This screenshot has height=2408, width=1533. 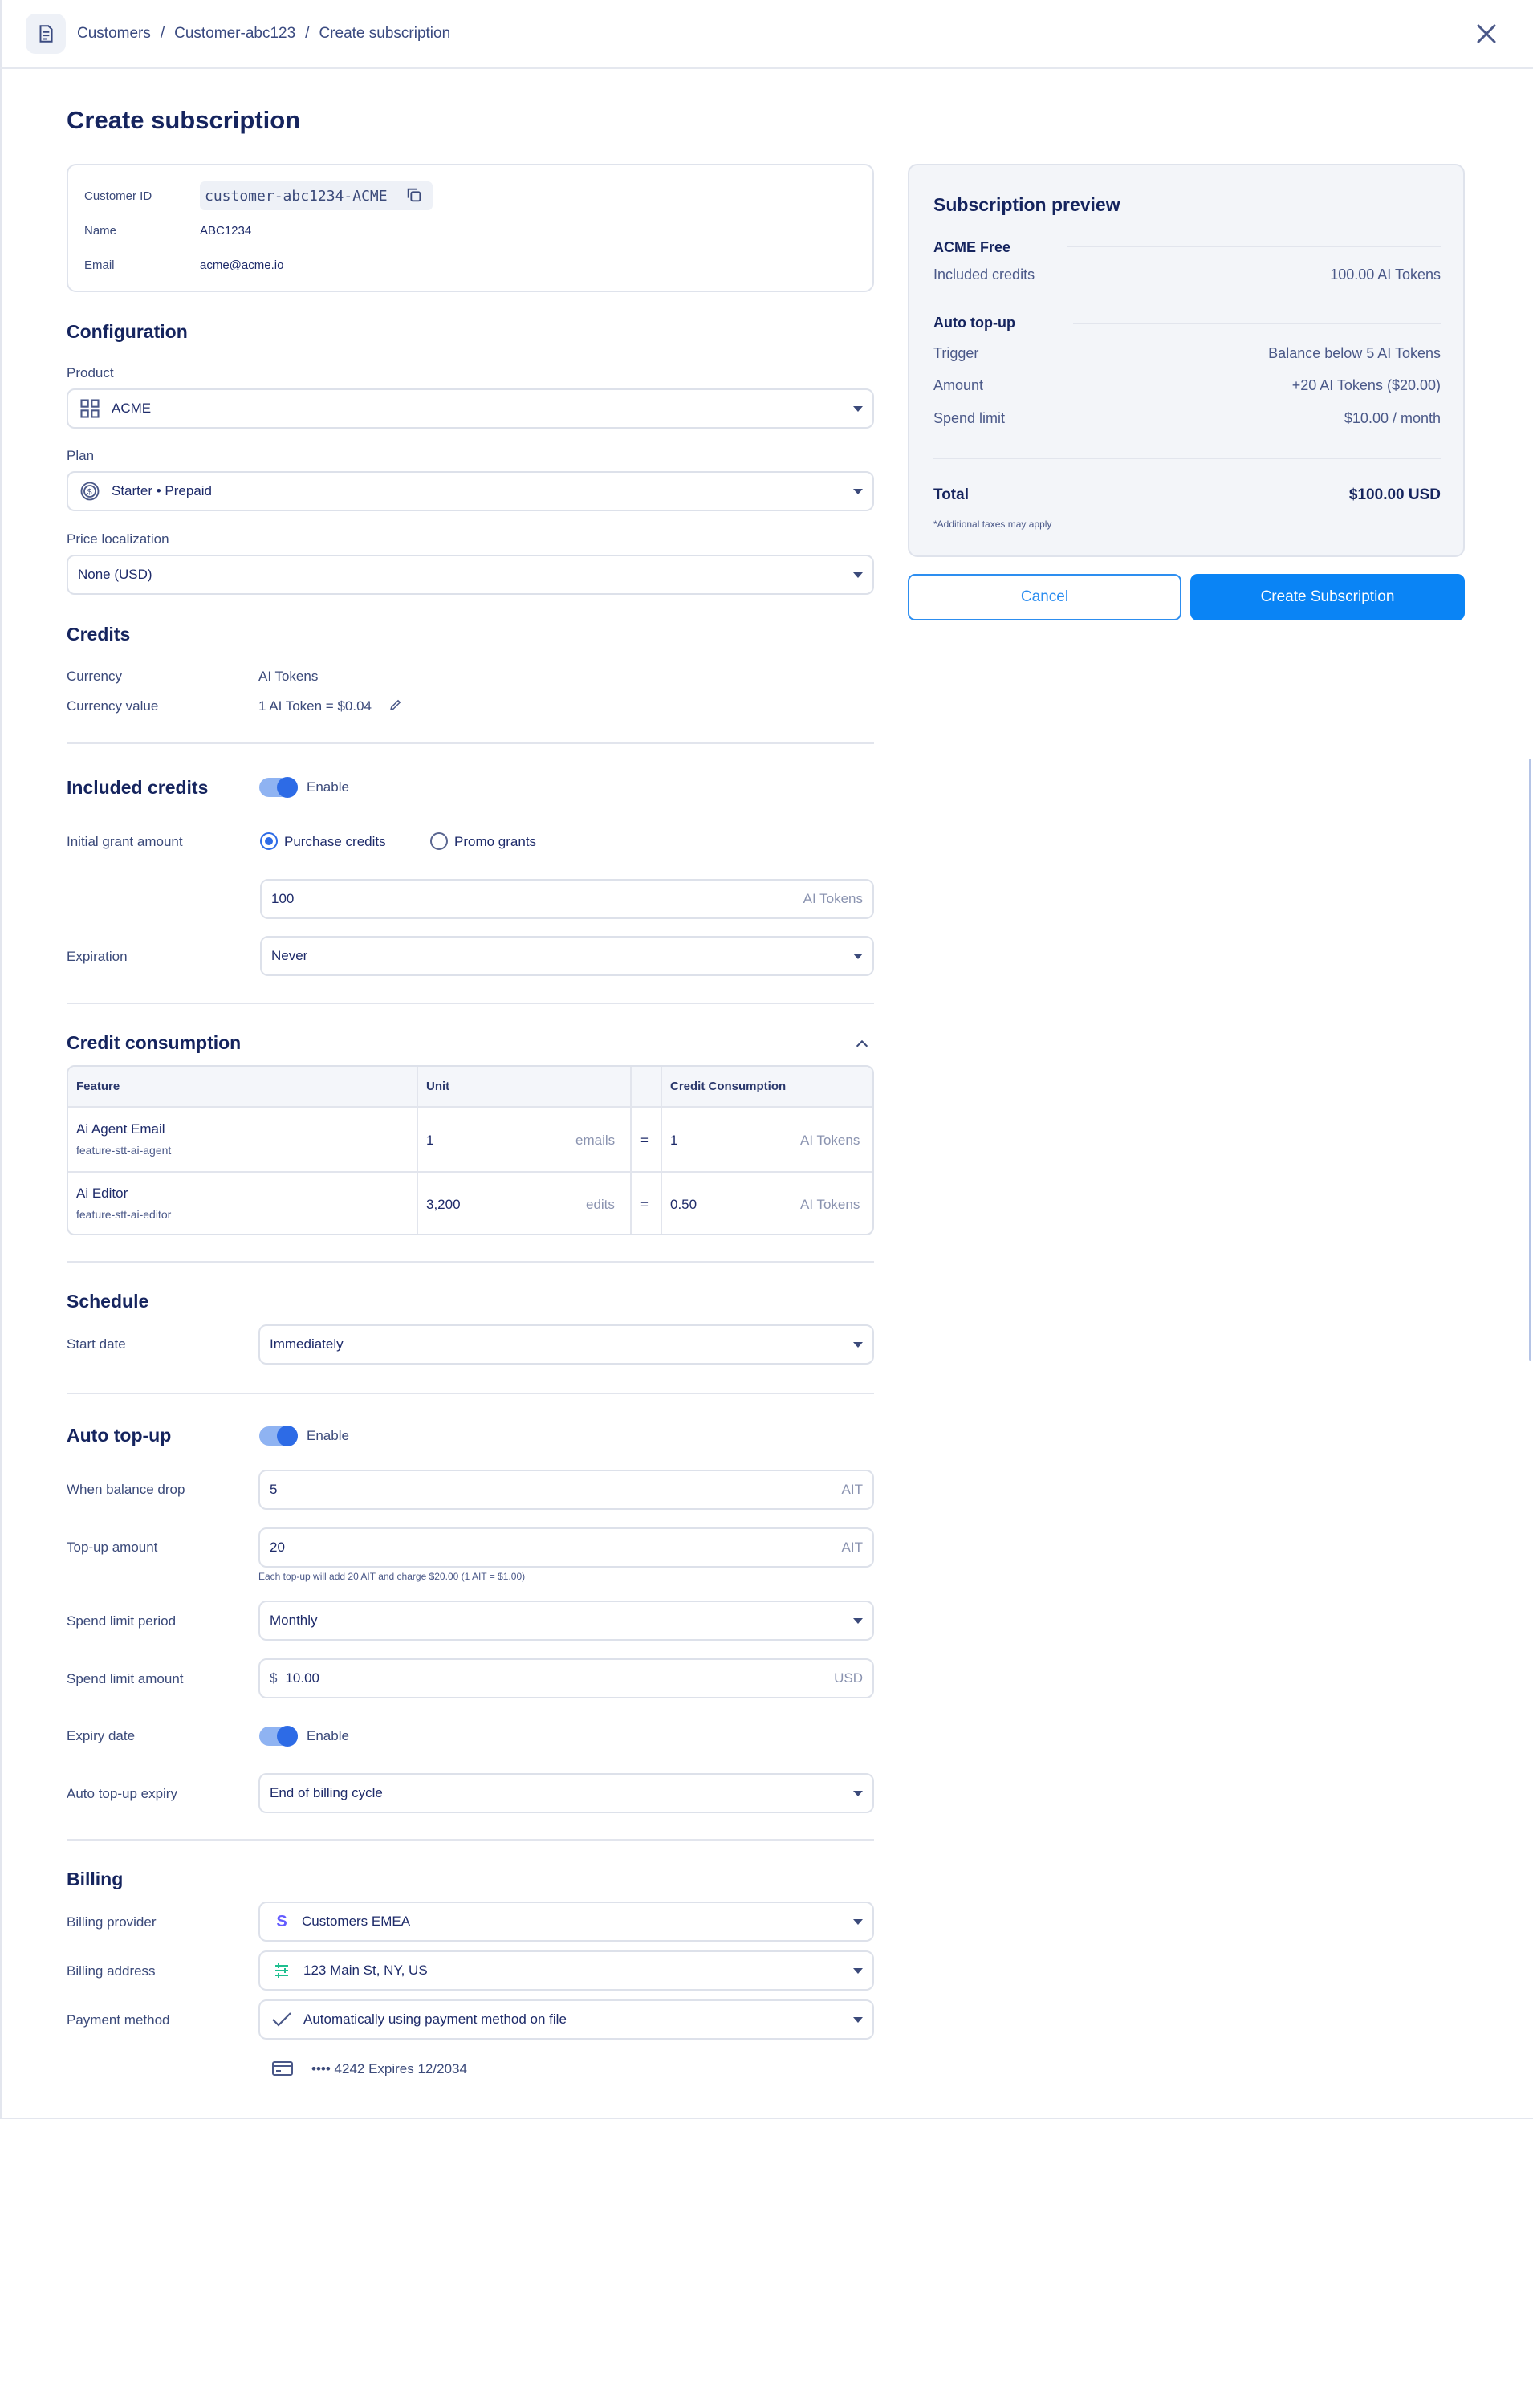 I want to click on plan-value: Starter • Prepaid, so click(x=162, y=490).